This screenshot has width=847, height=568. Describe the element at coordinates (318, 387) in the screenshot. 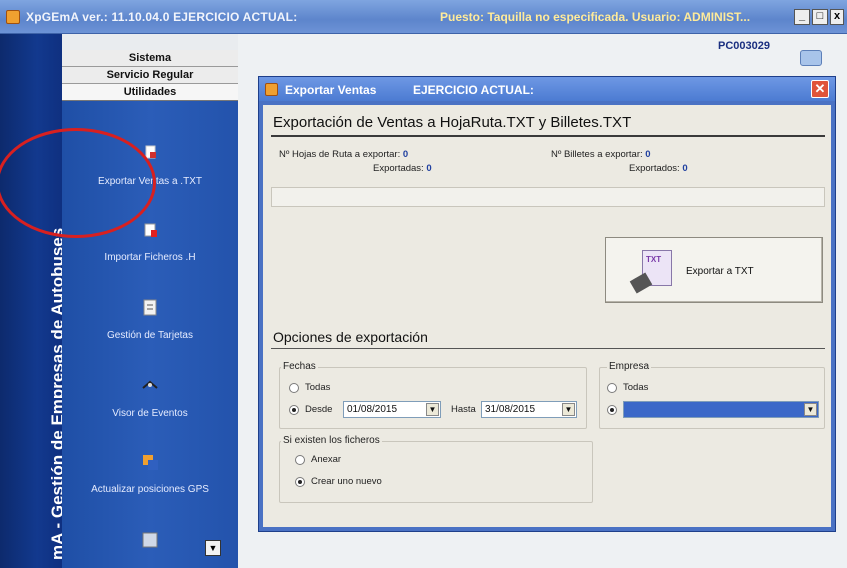

I see `fechas-todas-label: Todas` at that location.